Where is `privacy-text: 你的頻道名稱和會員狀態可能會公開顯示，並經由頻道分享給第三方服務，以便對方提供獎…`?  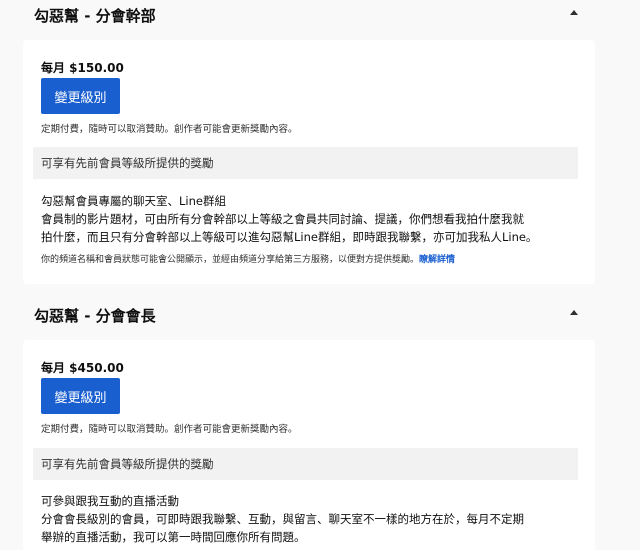
privacy-text: 你的頻道名稱和會員狀態可能會公開顯示，並經由頻道分享給第三方服務，以便對方提供獎… is located at coordinates (230, 260).